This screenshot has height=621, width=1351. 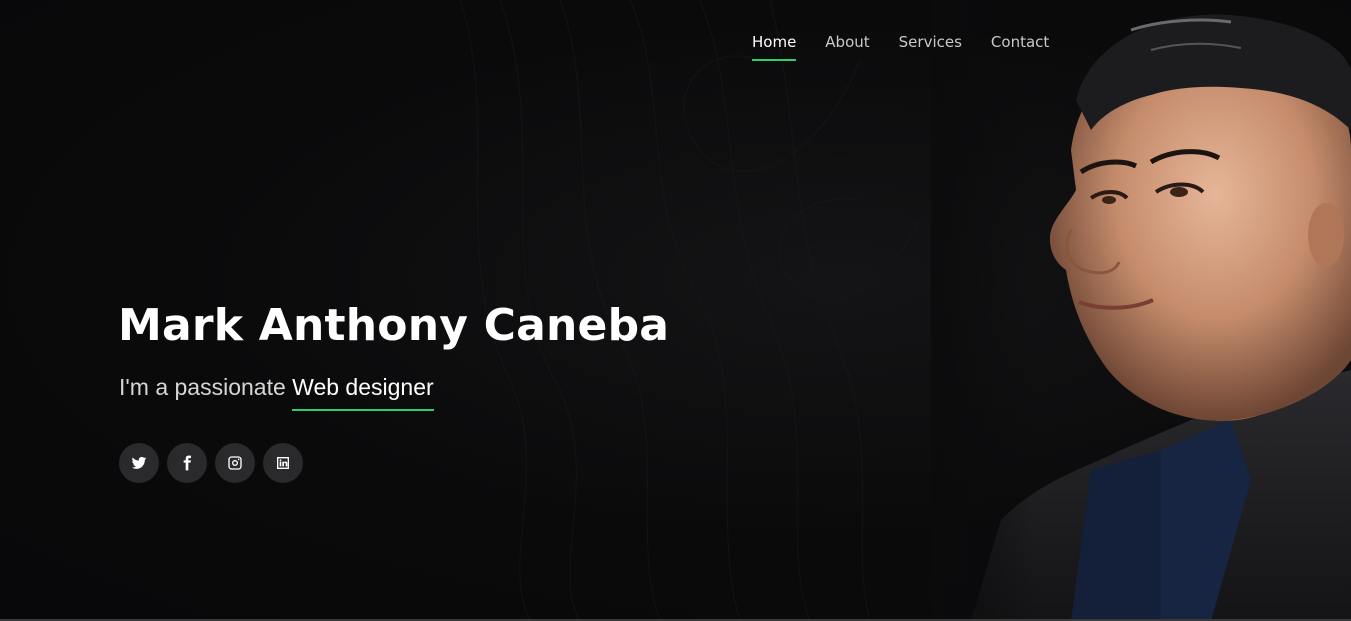 What do you see at coordinates (211, 463) in the screenshot?
I see `social-links` at bounding box center [211, 463].